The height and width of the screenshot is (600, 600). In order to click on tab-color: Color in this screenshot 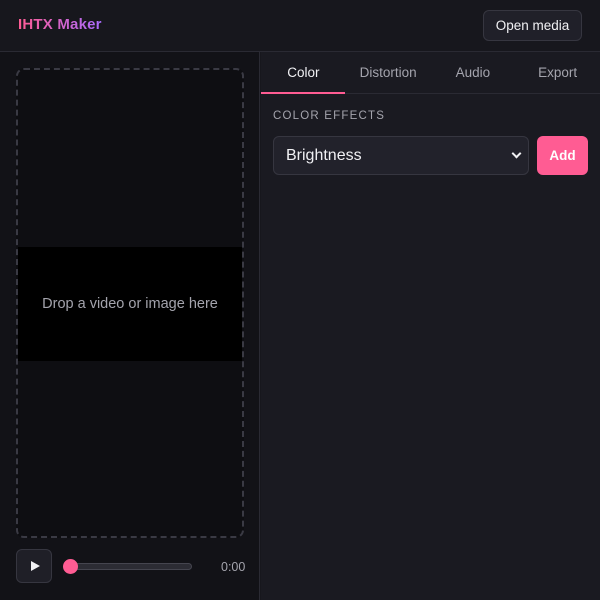, I will do `click(303, 73)`.